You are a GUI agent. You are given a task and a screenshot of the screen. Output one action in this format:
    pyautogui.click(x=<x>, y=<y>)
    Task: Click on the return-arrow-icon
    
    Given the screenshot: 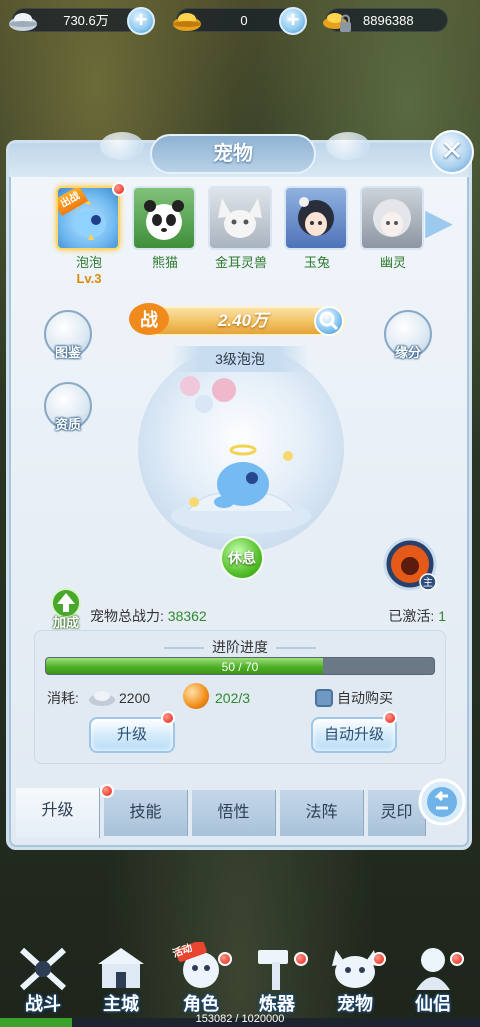 What is the action you would take?
    pyautogui.click(x=442, y=802)
    